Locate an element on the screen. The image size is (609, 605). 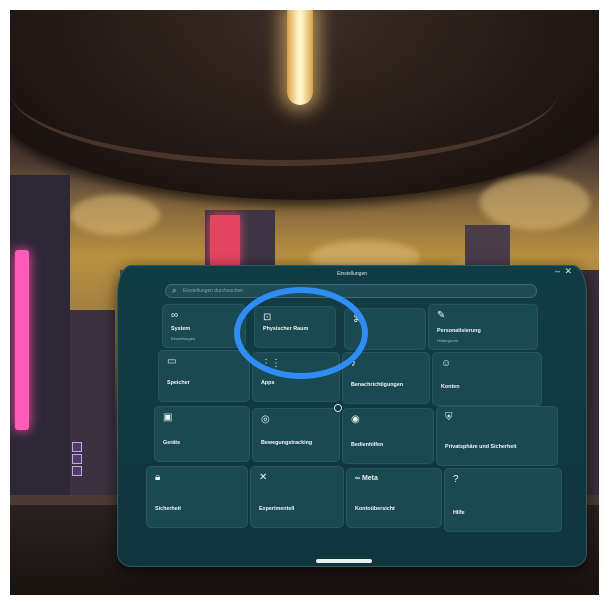
shield-icon: ⛨ is located at coordinates (449, 417).